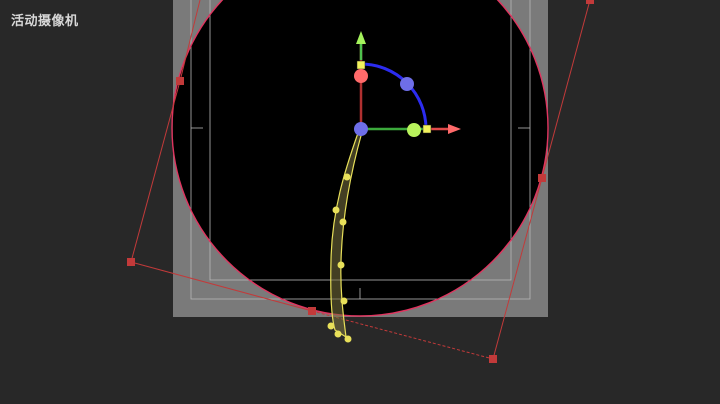 This screenshot has width=720, height=404. Describe the element at coordinates (361, 129) in the screenshot. I see `origin-handle` at that location.